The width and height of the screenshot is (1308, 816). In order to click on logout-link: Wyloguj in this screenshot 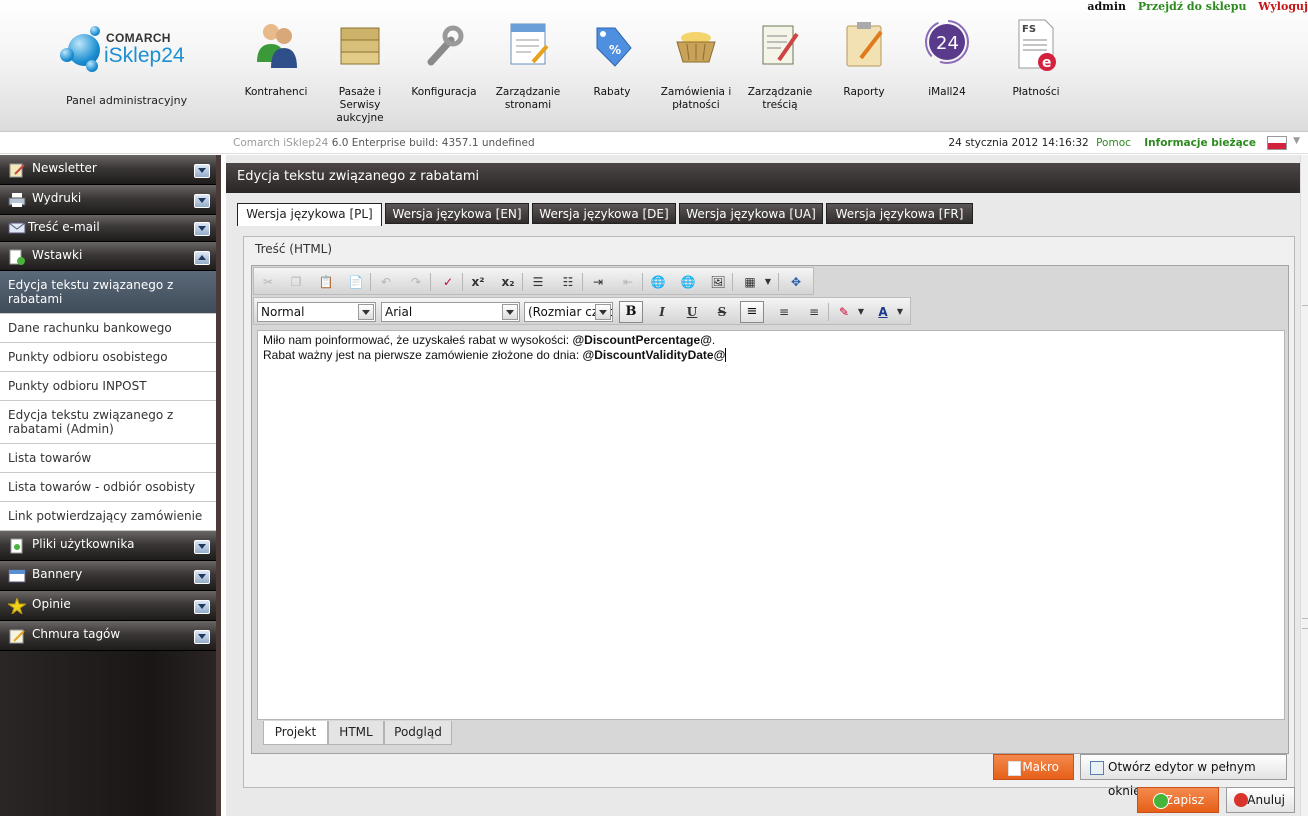, I will do `click(1283, 6)`.